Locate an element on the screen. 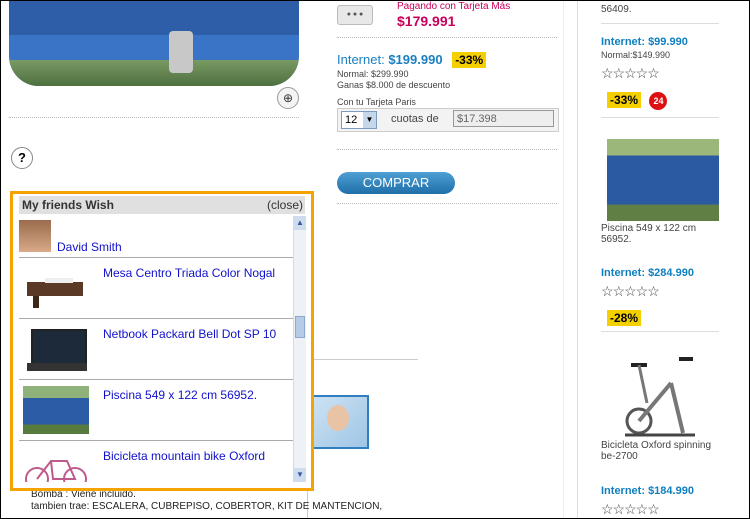  help-icon: ? is located at coordinates (22, 158).